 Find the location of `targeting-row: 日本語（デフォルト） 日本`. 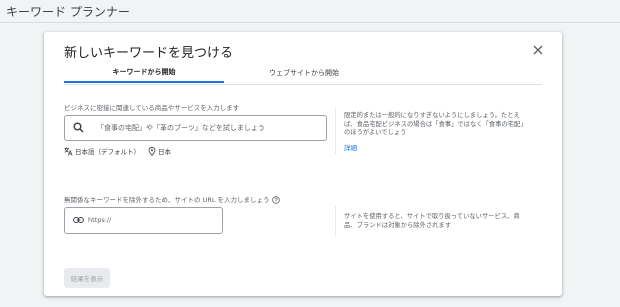

targeting-row: 日本語（デフォルト） 日本 is located at coordinates (121, 151).